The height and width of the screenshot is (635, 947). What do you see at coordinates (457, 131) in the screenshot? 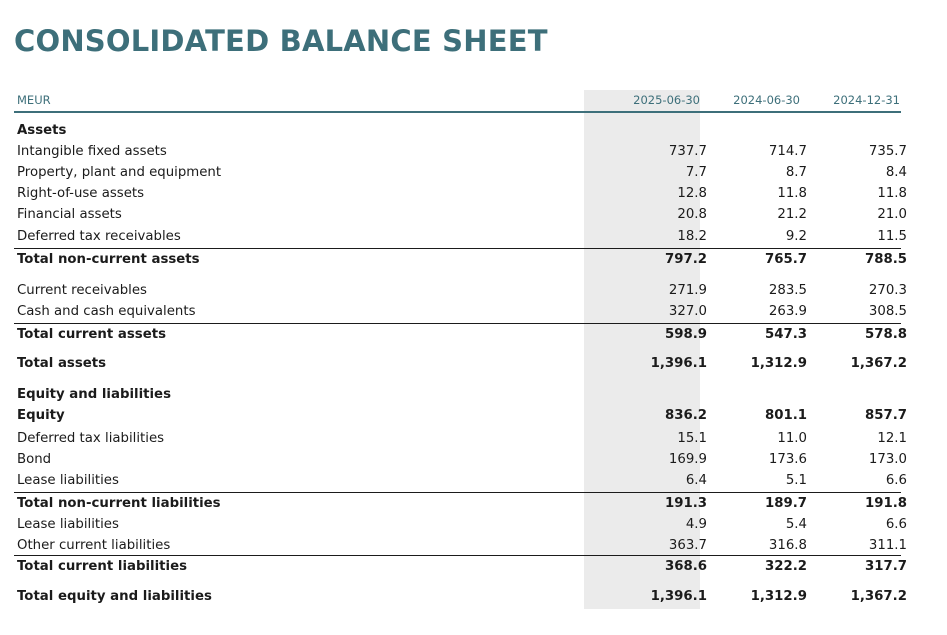
I see `section-heading-assets: Assets` at bounding box center [457, 131].